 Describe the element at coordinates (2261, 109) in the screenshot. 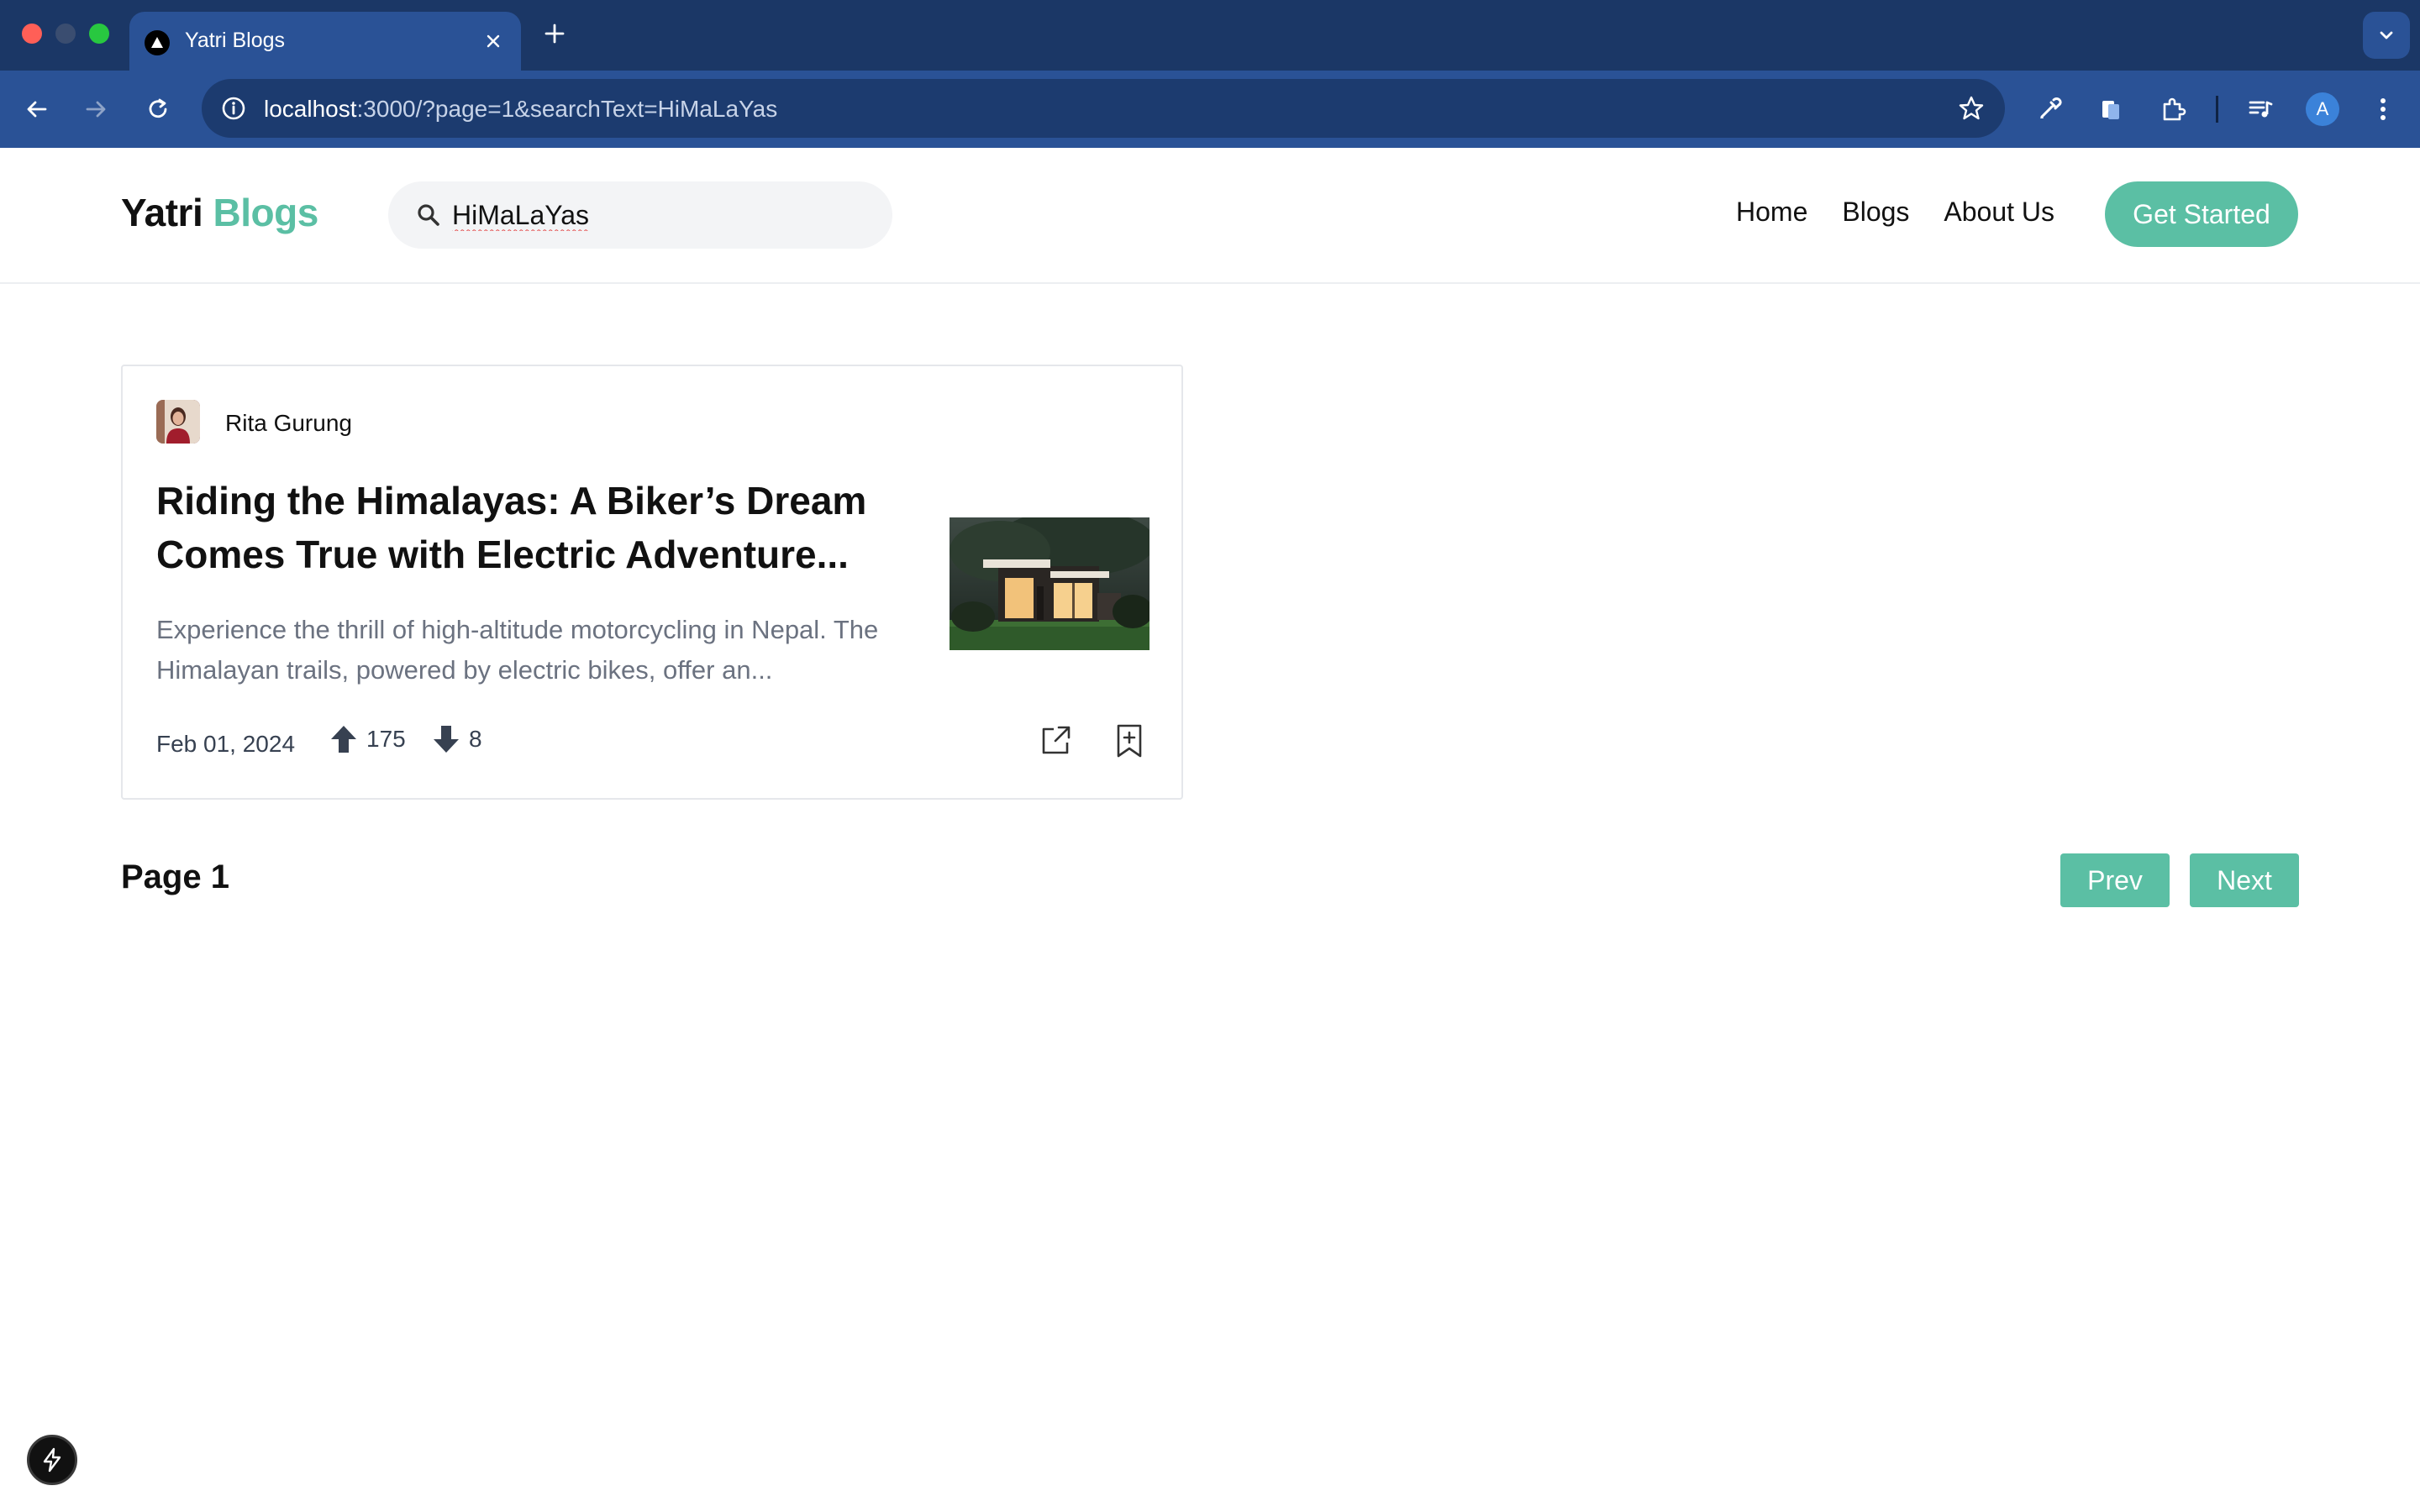

I see `media-icon` at that location.